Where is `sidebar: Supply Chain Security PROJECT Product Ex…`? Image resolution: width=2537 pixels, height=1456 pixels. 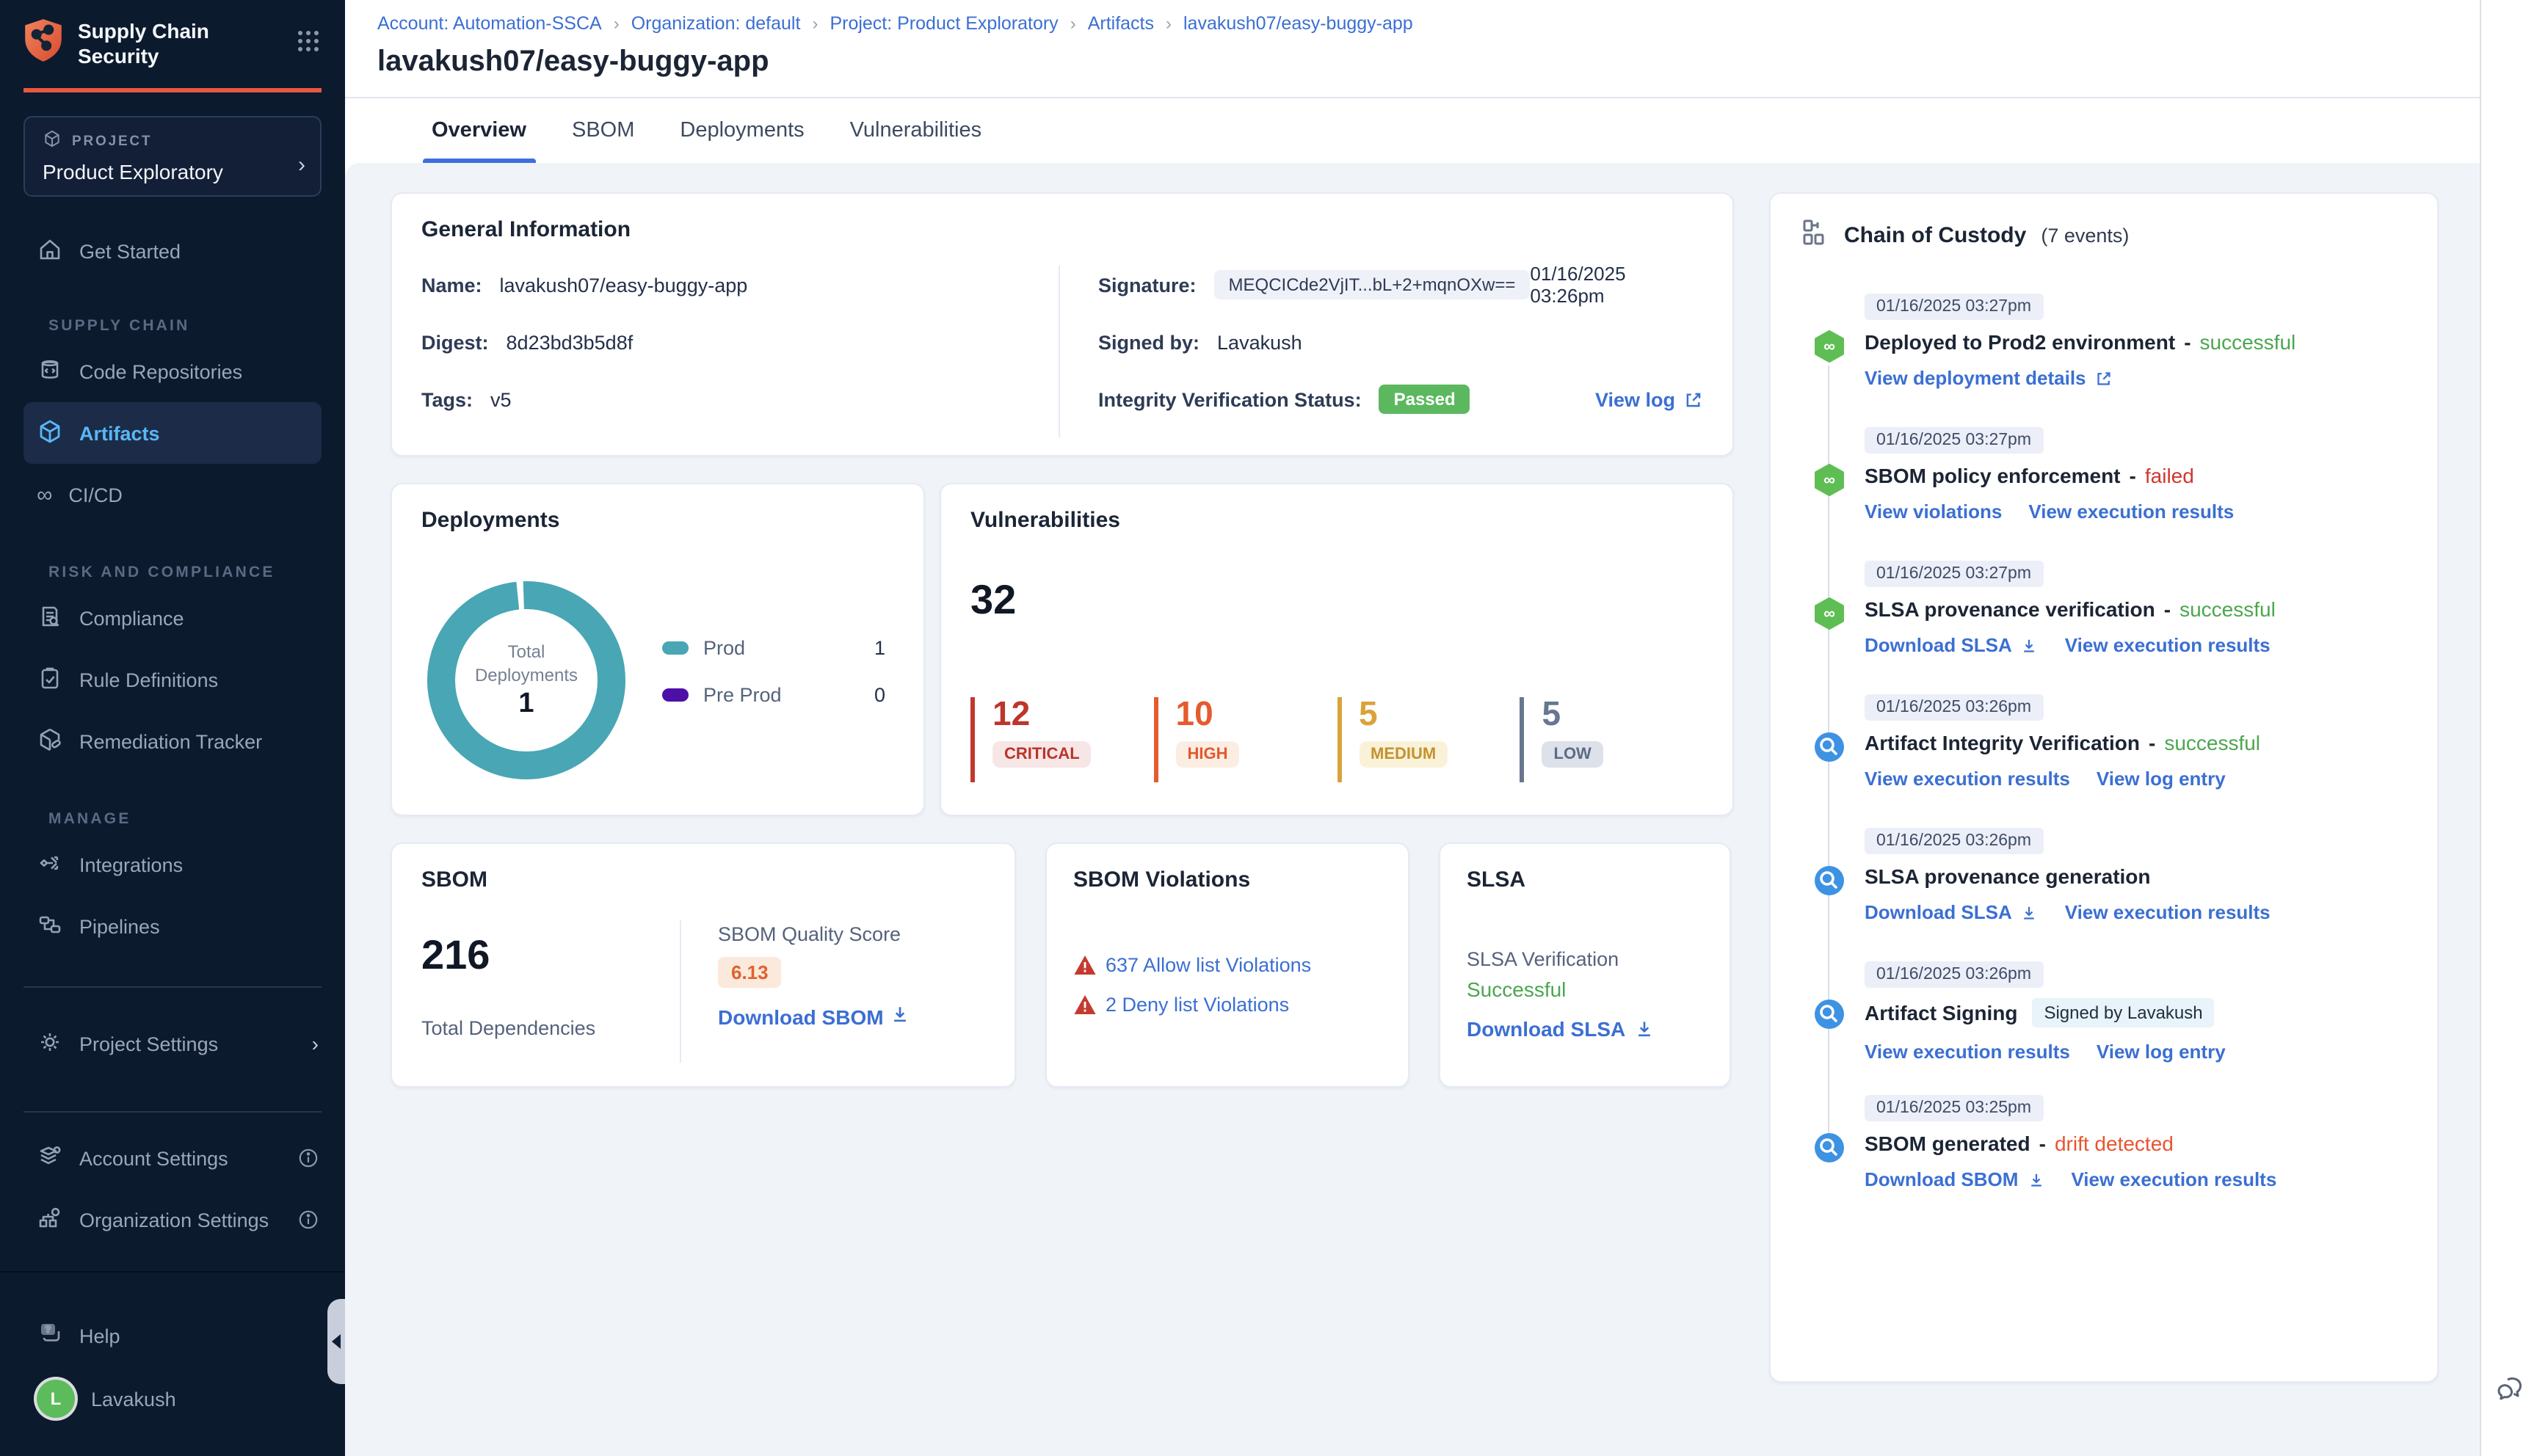 sidebar: Supply Chain Security PROJECT Product Ex… is located at coordinates (172, 728).